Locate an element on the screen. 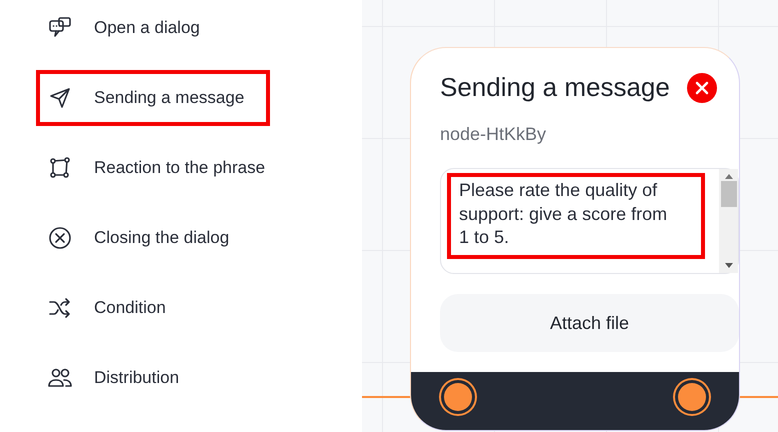 This screenshot has width=778, height=432. scroll-down-icon is located at coordinates (729, 266).